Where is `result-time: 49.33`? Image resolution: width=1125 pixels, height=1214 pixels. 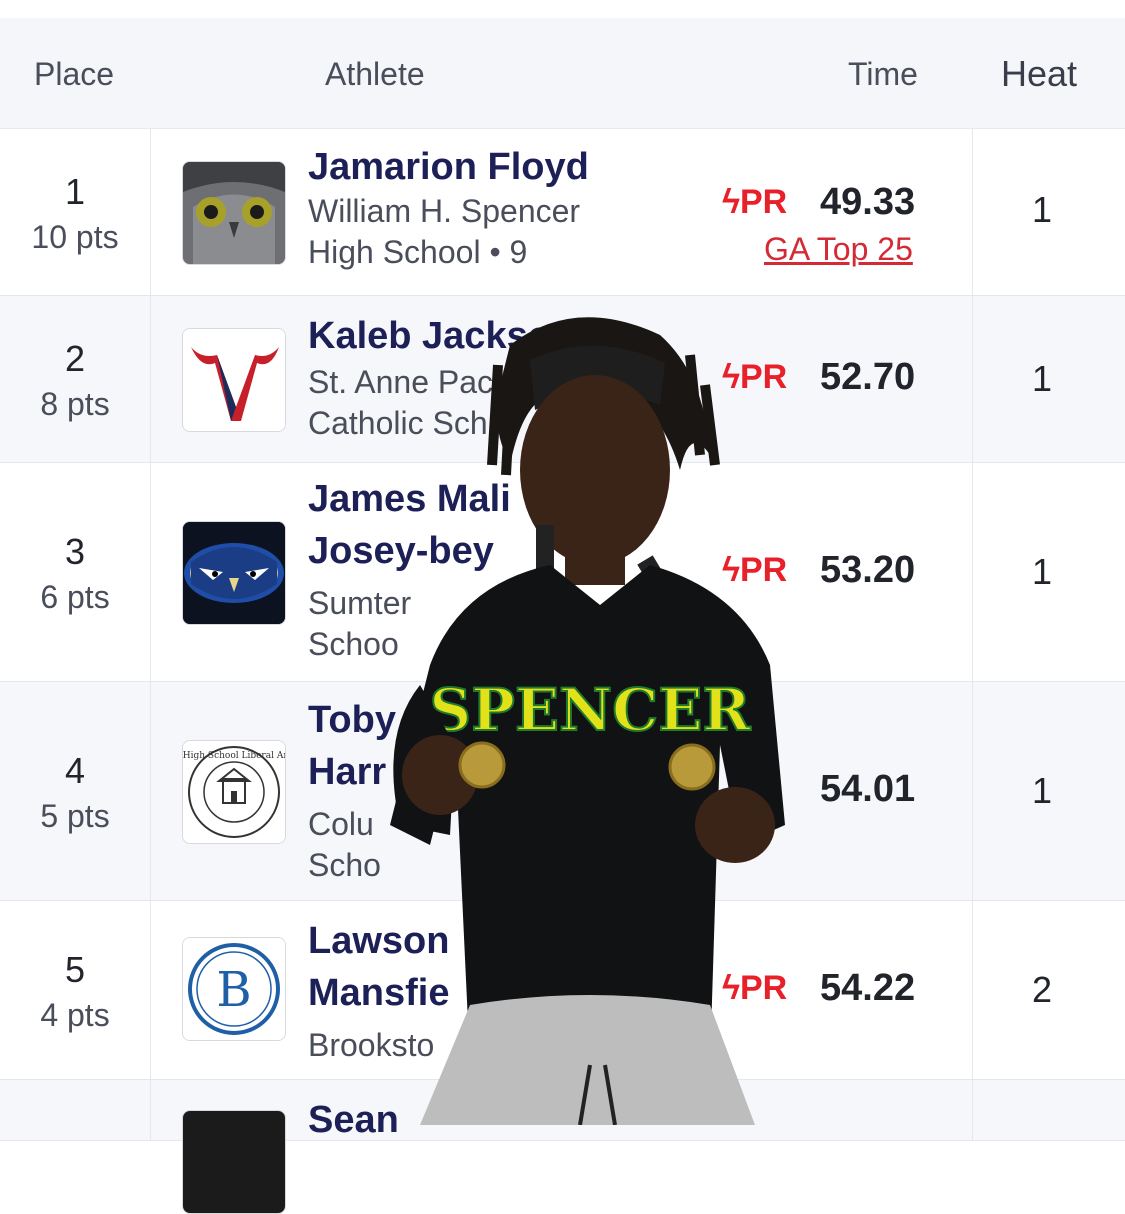
result-time: 49.33 is located at coordinates (868, 202).